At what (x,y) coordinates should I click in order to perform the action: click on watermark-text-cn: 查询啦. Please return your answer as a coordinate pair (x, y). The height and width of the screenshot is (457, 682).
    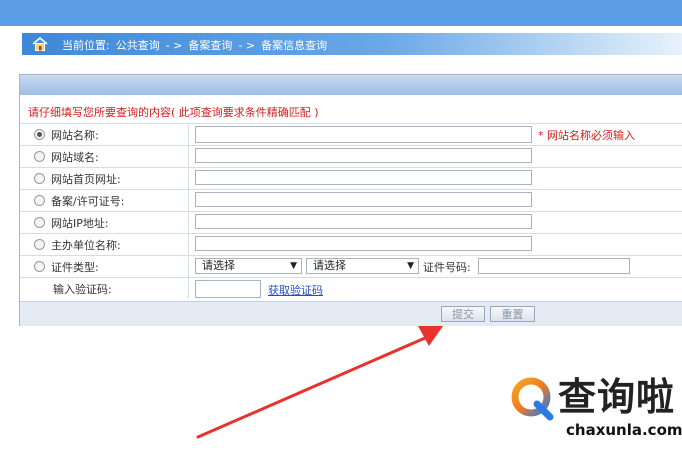
    Looking at the image, I should click on (617, 397).